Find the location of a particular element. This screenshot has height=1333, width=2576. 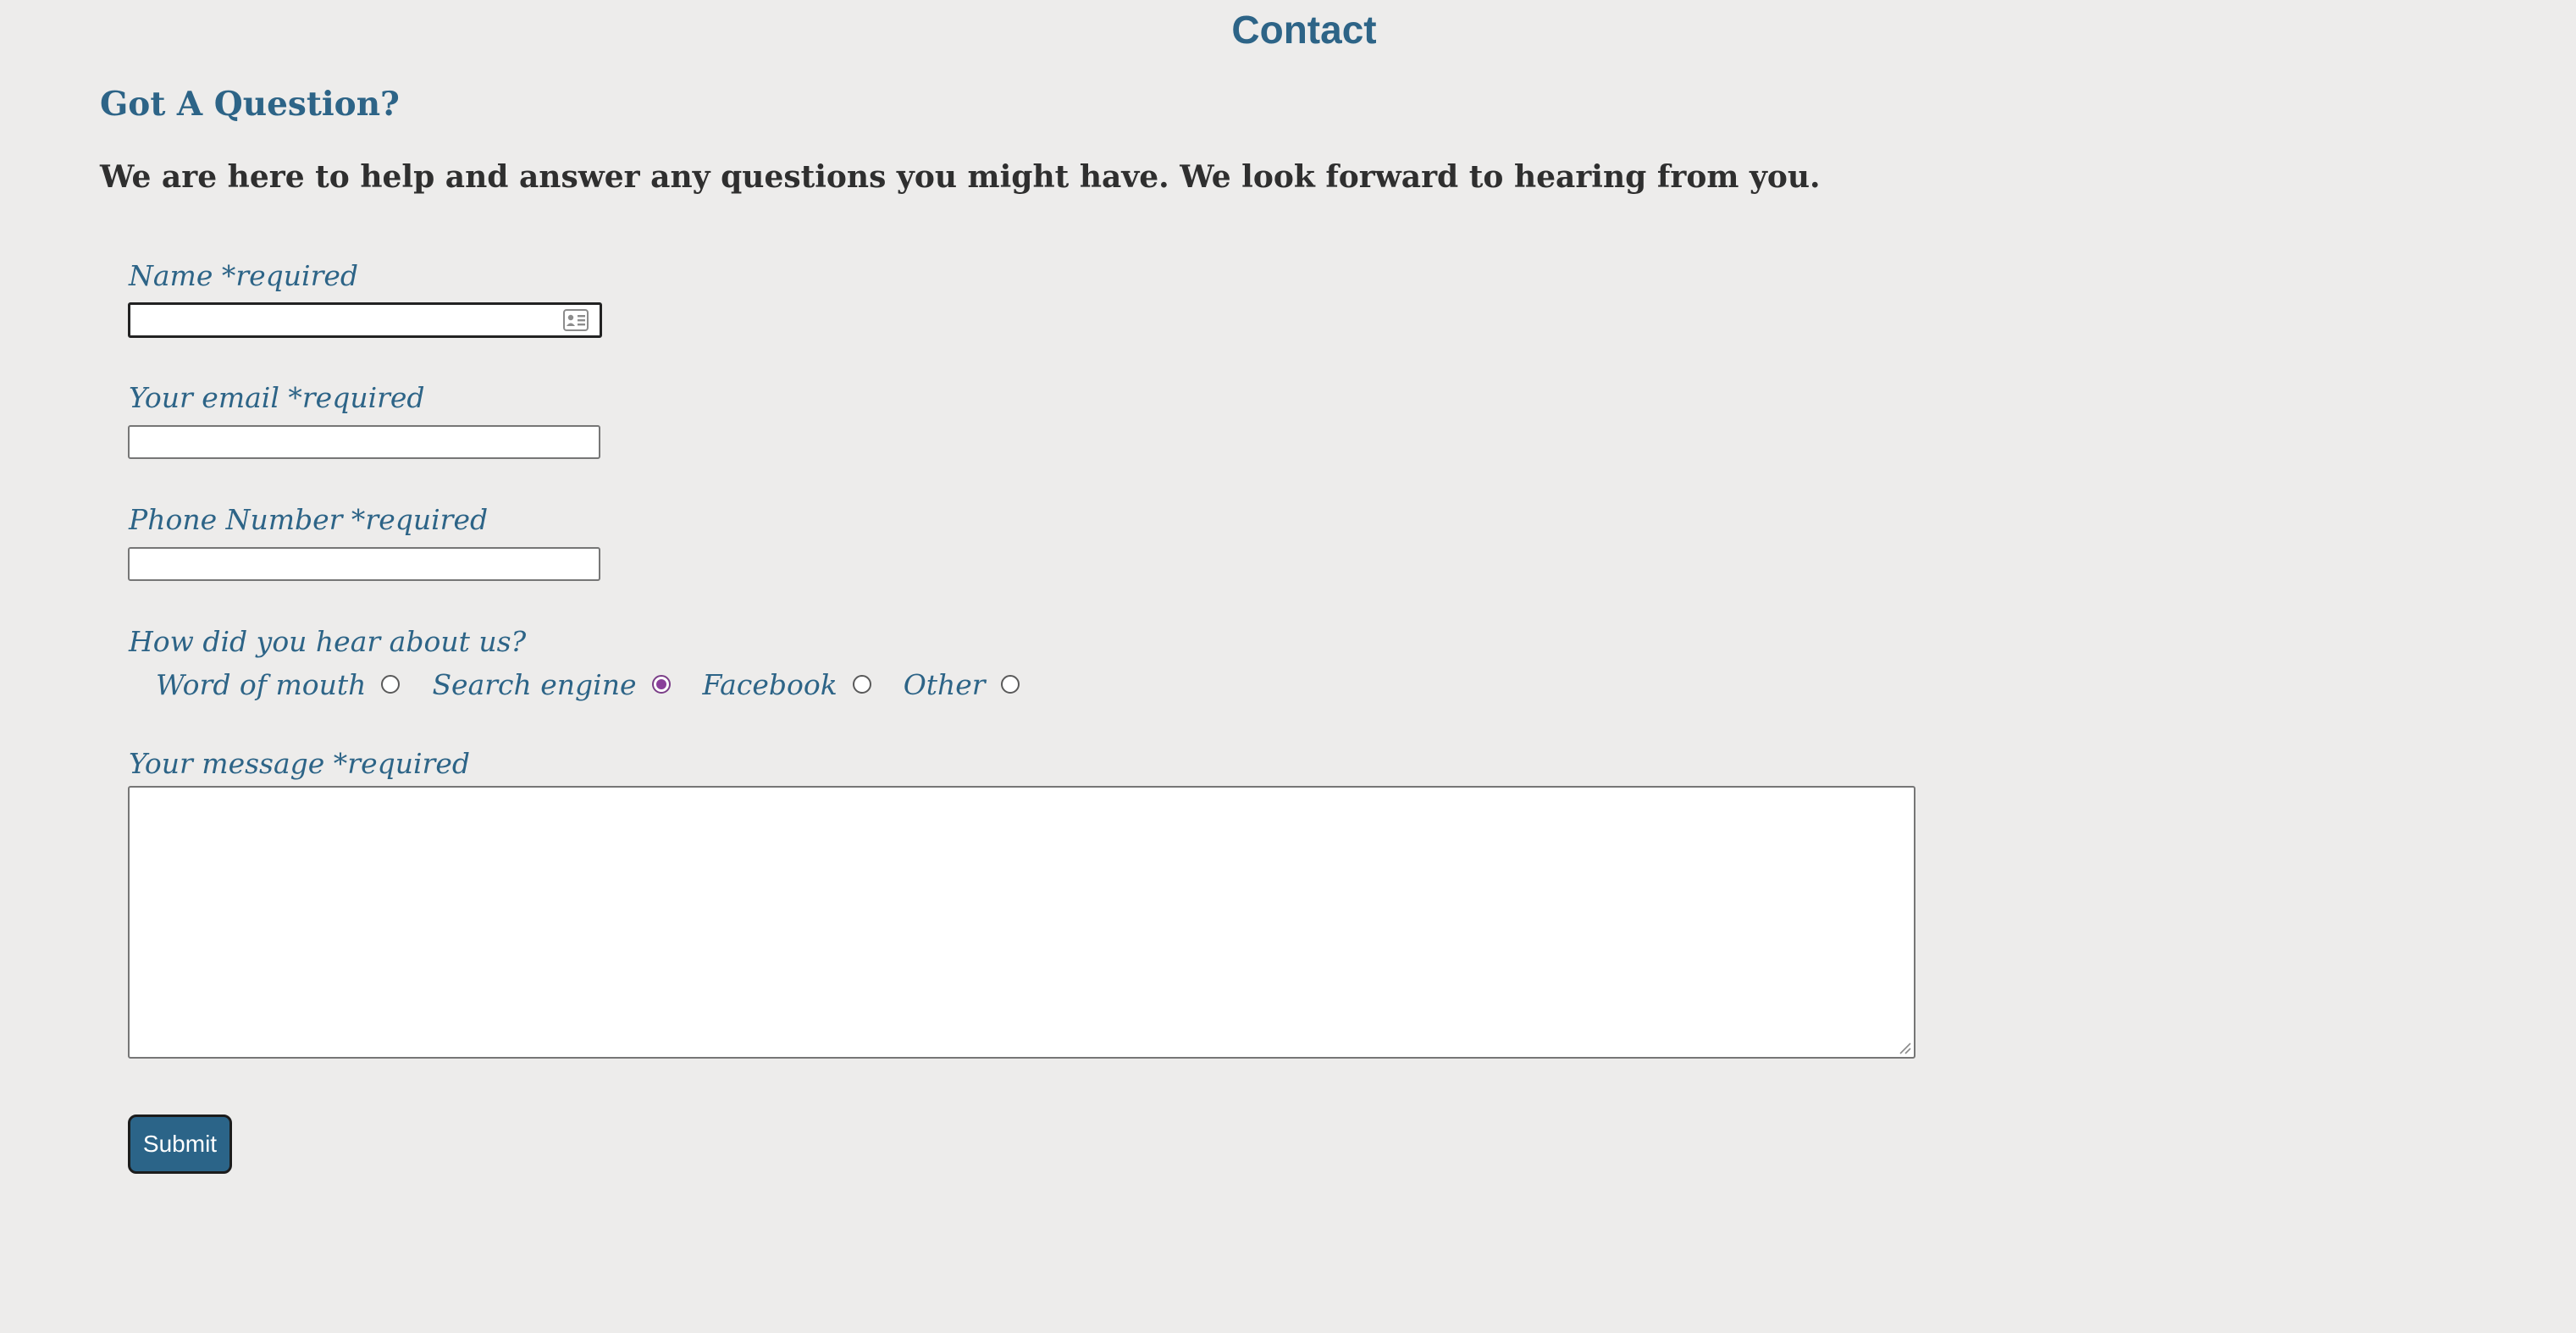

radio-label: Word of mouth is located at coordinates (261, 684).